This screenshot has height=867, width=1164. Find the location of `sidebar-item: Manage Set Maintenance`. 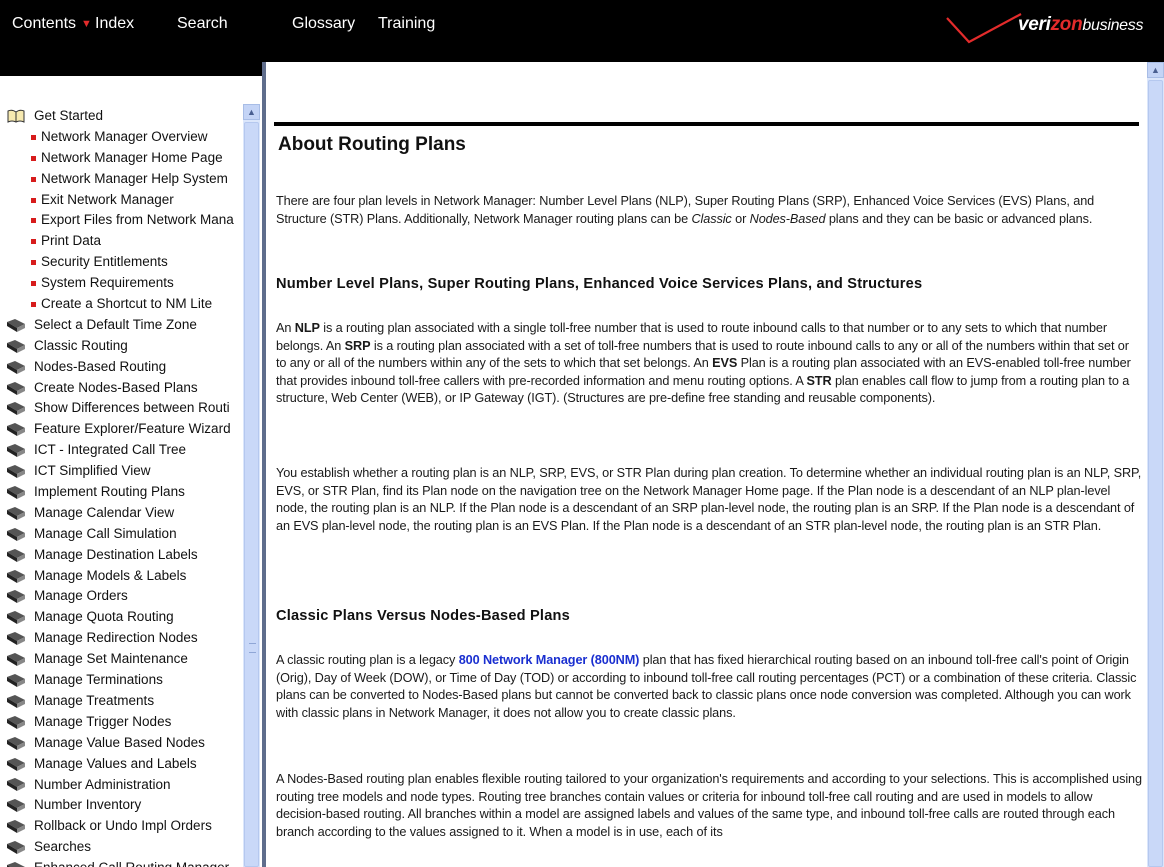

sidebar-item: Manage Set Maintenance is located at coordinates (124, 659).